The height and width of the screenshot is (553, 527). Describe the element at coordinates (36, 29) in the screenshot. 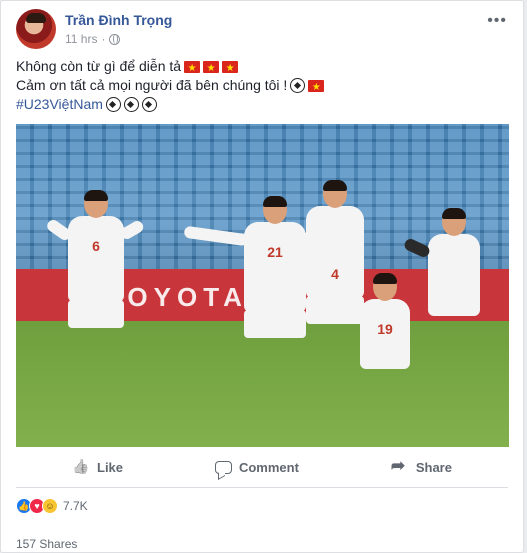

I see `author-avatar` at that location.